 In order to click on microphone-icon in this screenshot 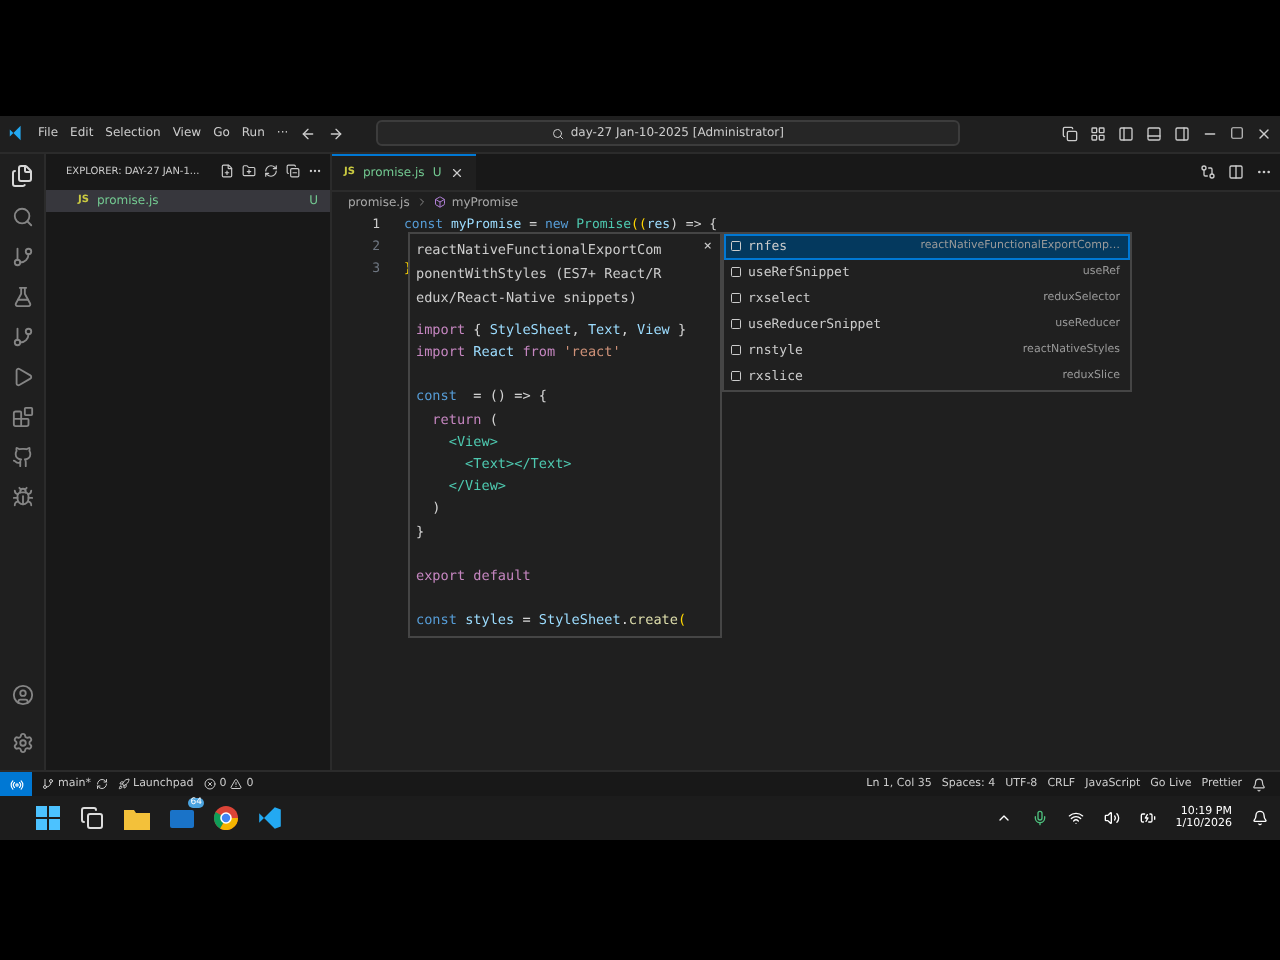, I will do `click(1039, 818)`.